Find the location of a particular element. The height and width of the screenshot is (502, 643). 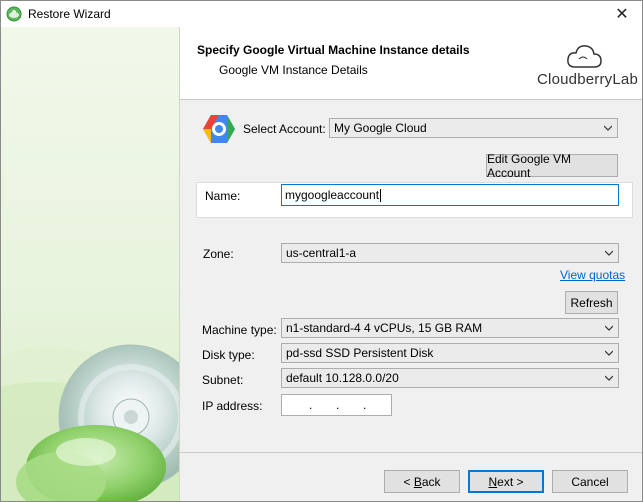

account-select: My Google Cloud is located at coordinates (473, 128).